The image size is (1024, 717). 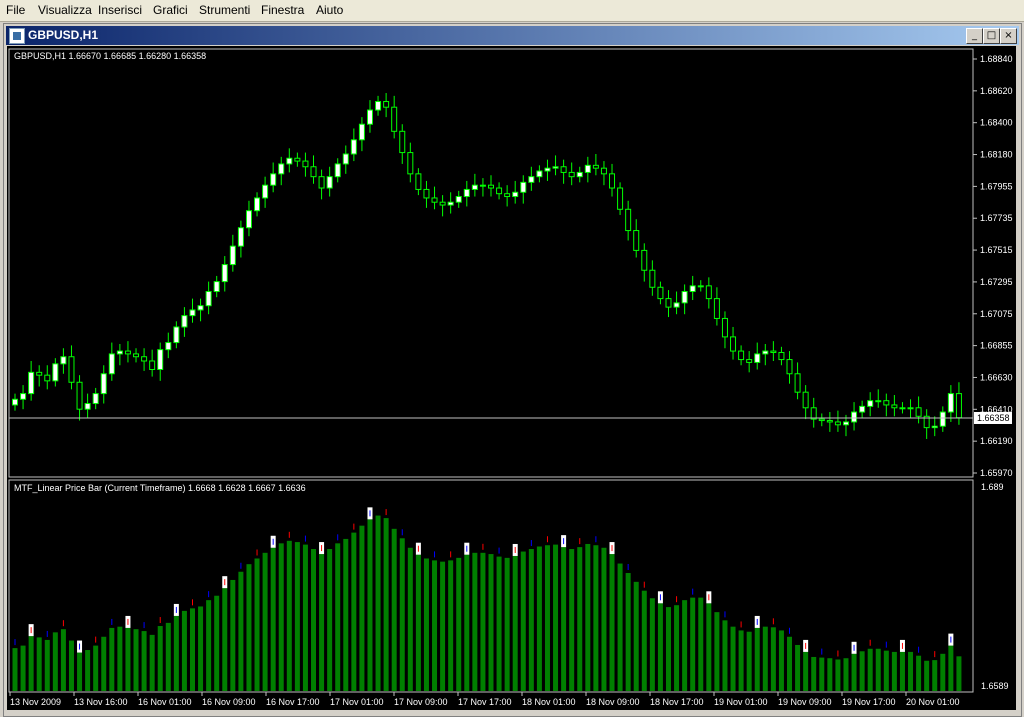 What do you see at coordinates (282, 10) in the screenshot?
I see `menu-item-finestra: Finestra` at bounding box center [282, 10].